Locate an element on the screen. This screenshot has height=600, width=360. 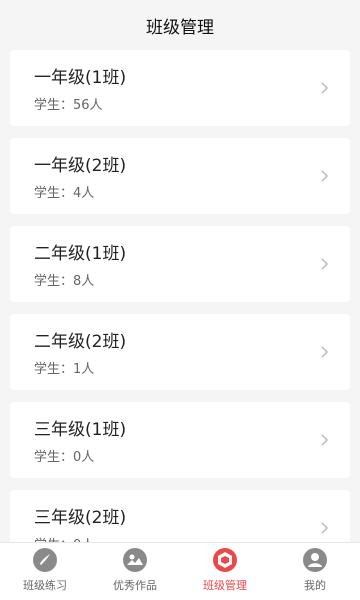
class-card-grade2-class1: 二年级(1班) 学生：8人 is located at coordinates (180, 264).